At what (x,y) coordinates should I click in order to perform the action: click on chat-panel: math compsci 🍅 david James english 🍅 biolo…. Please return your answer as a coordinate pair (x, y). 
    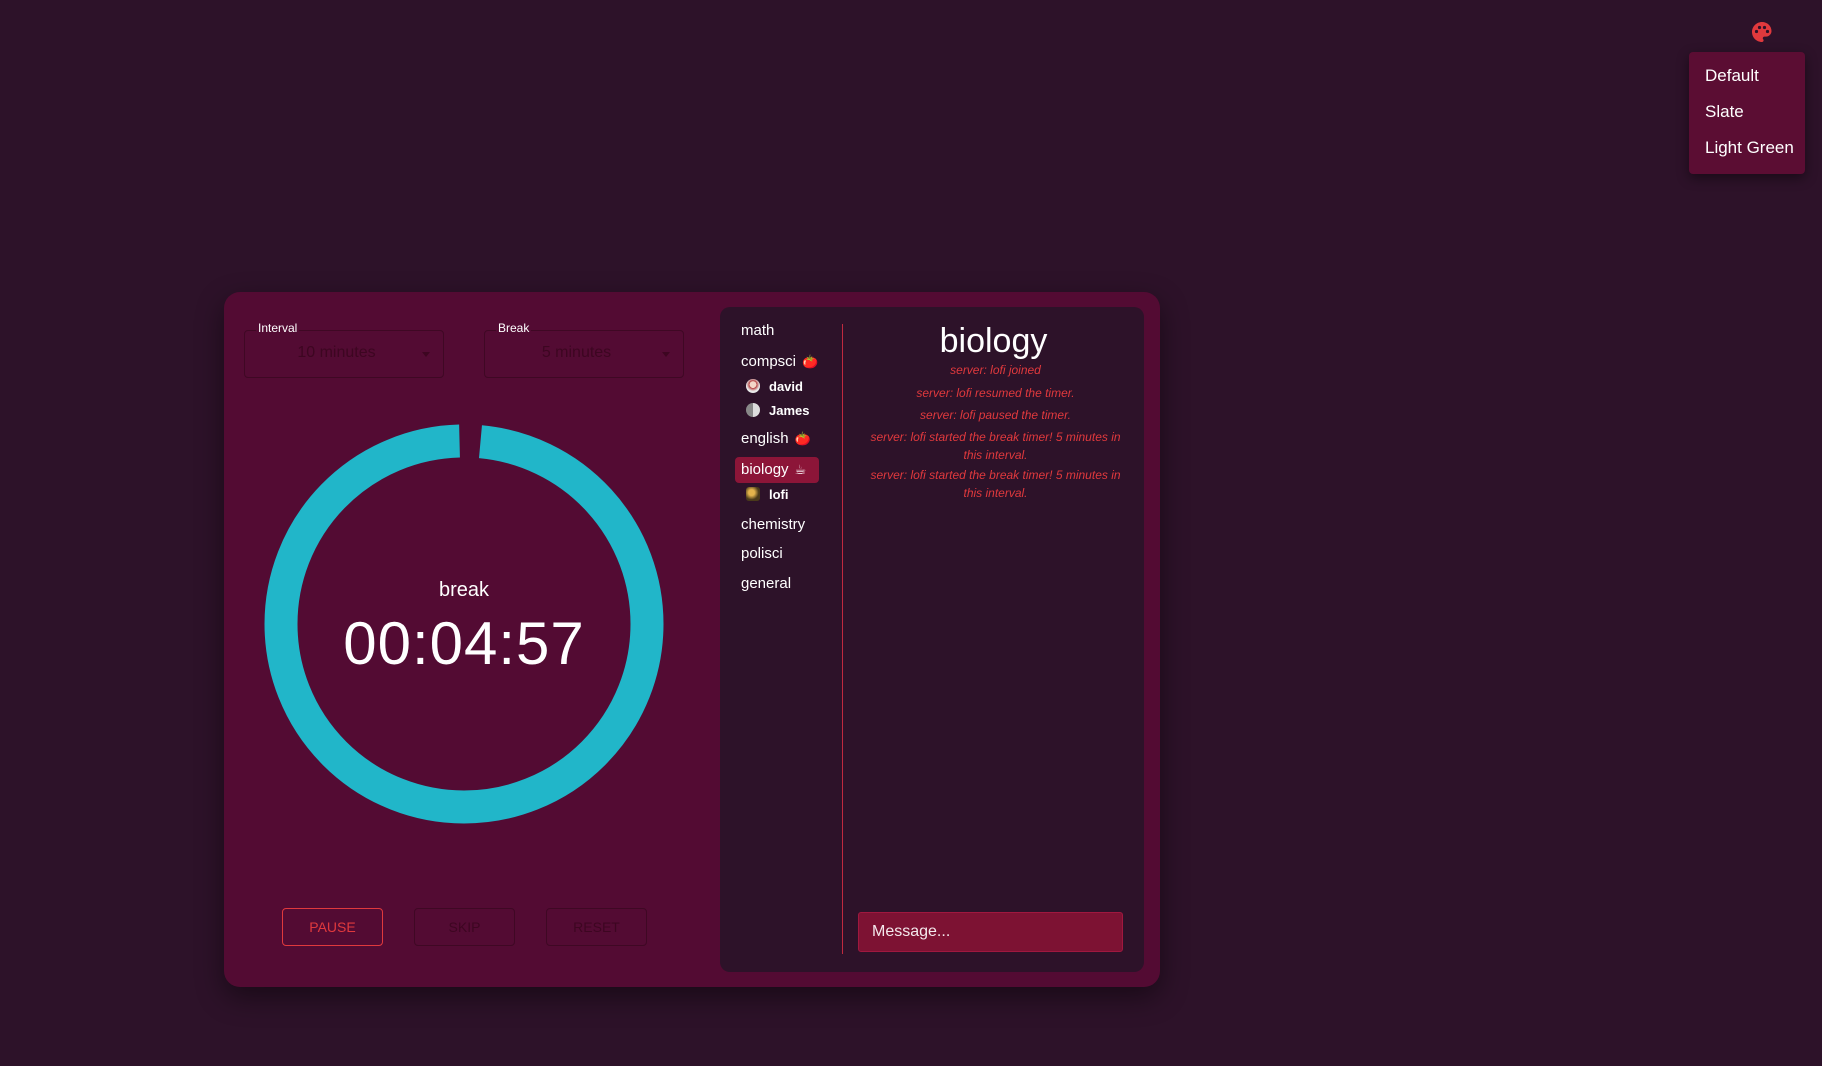
    Looking at the image, I should click on (932, 639).